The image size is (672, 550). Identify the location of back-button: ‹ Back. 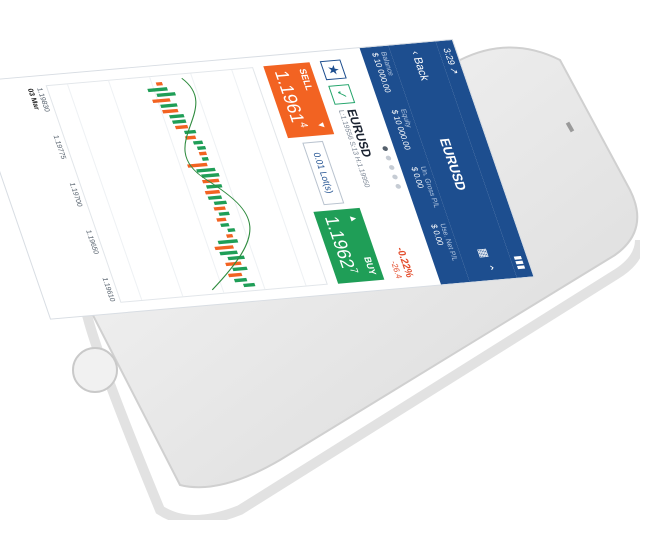
(419, 66).